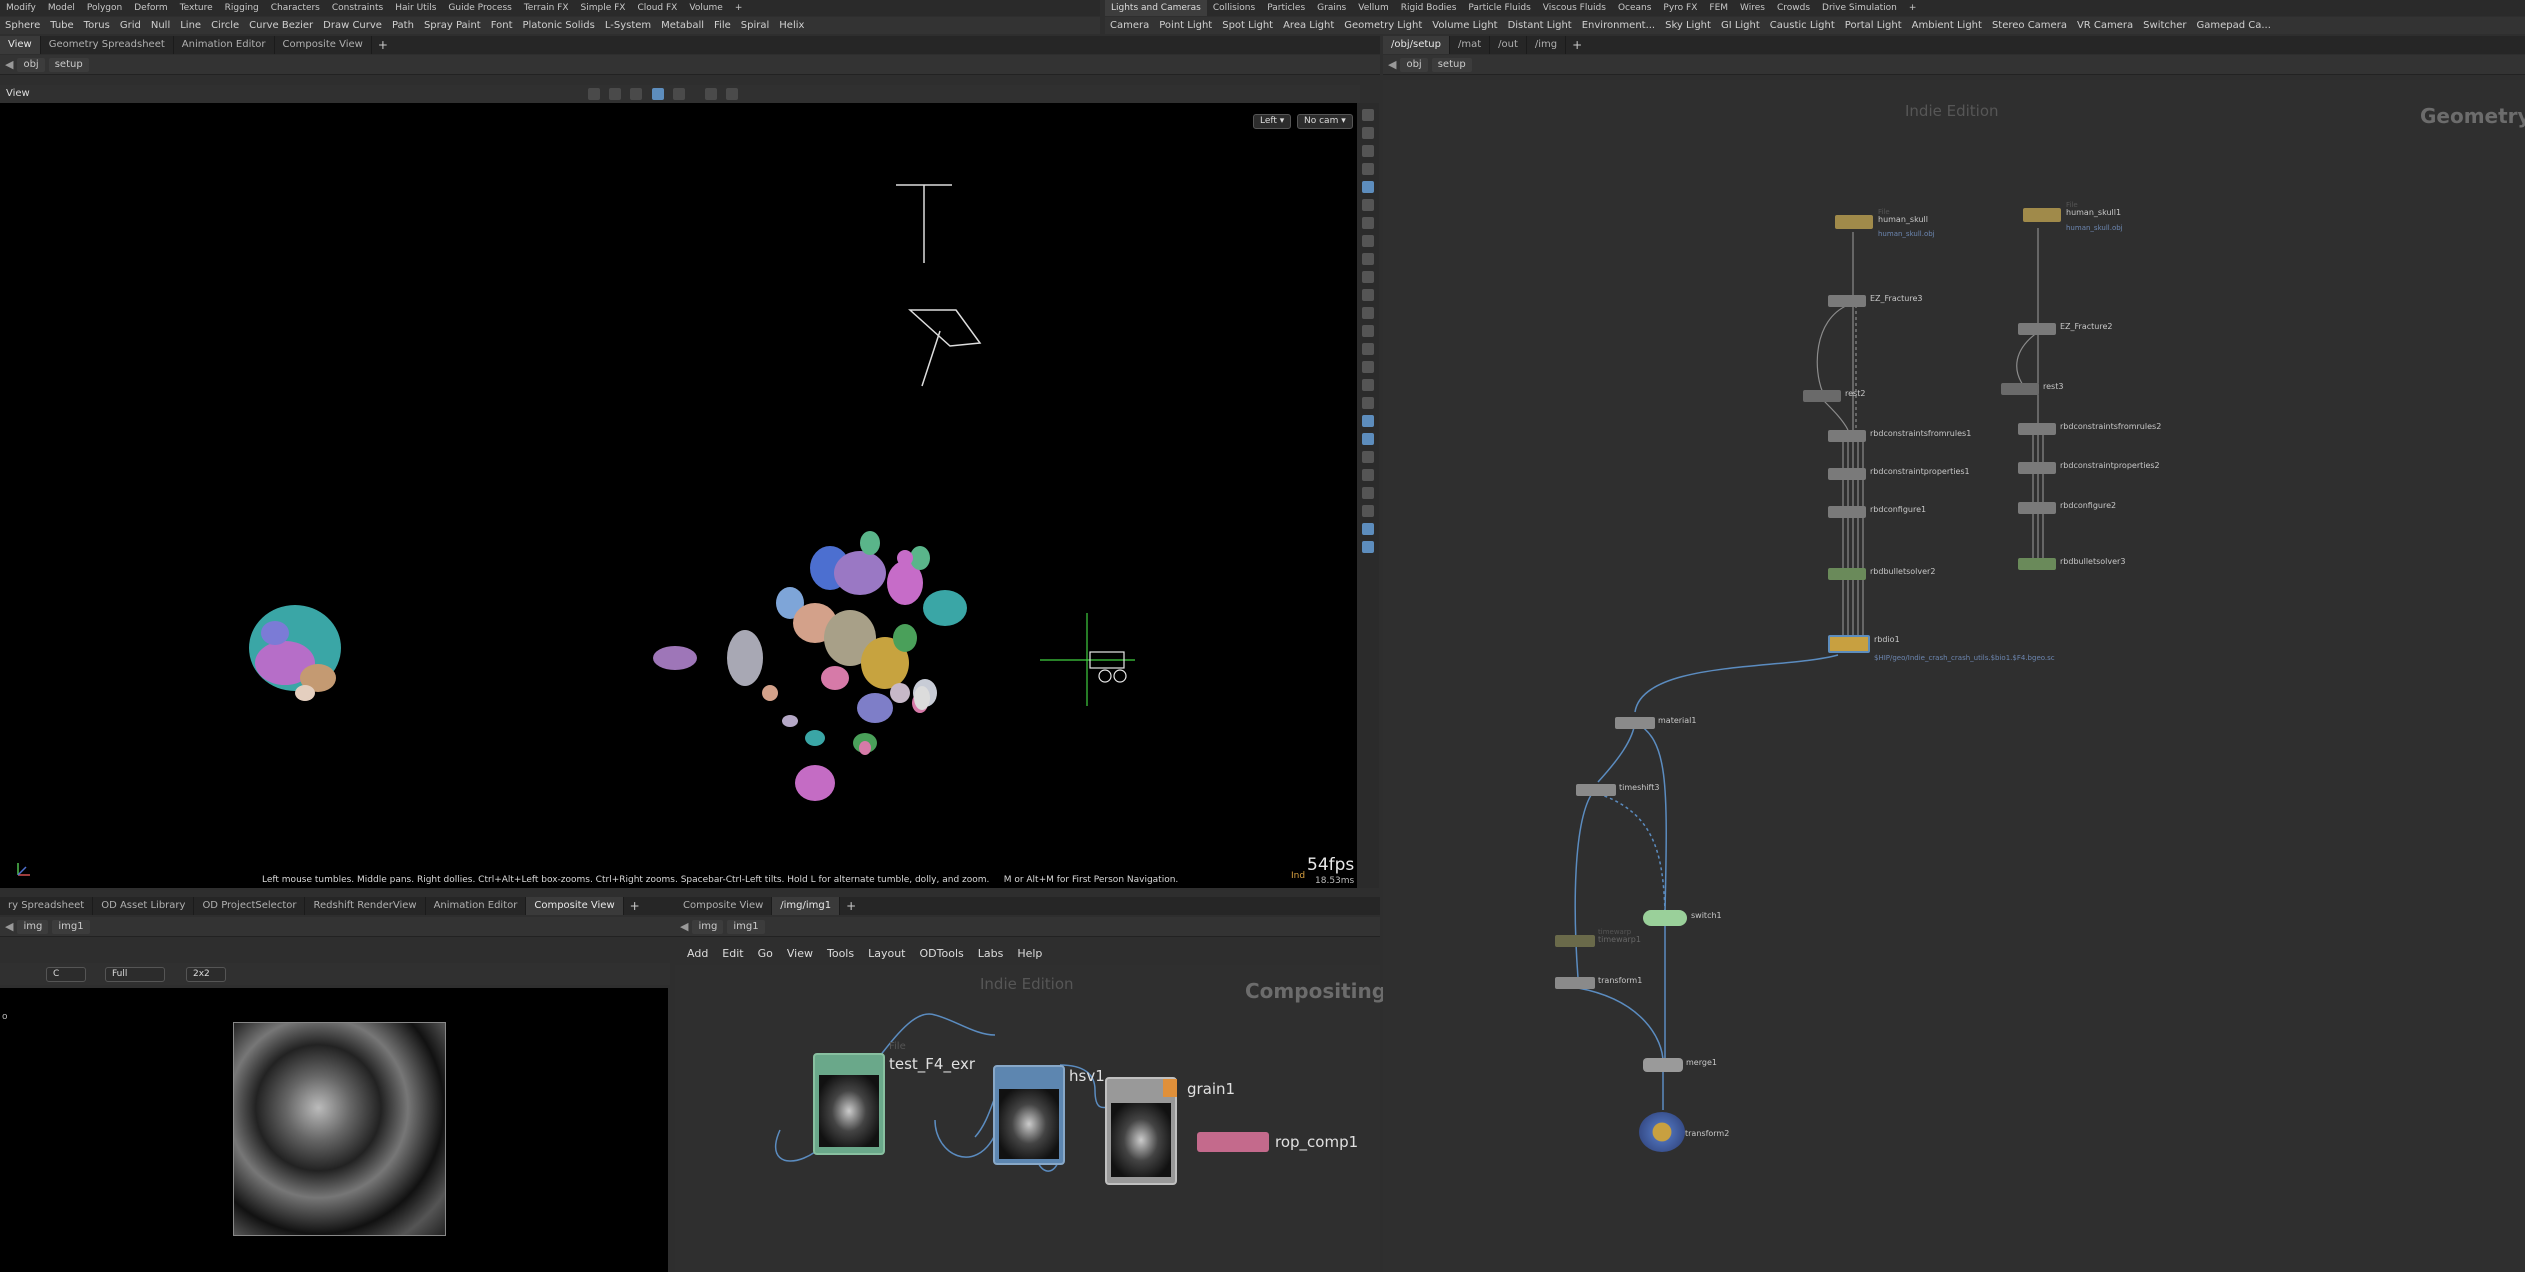 The width and height of the screenshot is (2525, 1272). I want to click on shelf-tool-right-4: Geometry Light, so click(1383, 25).